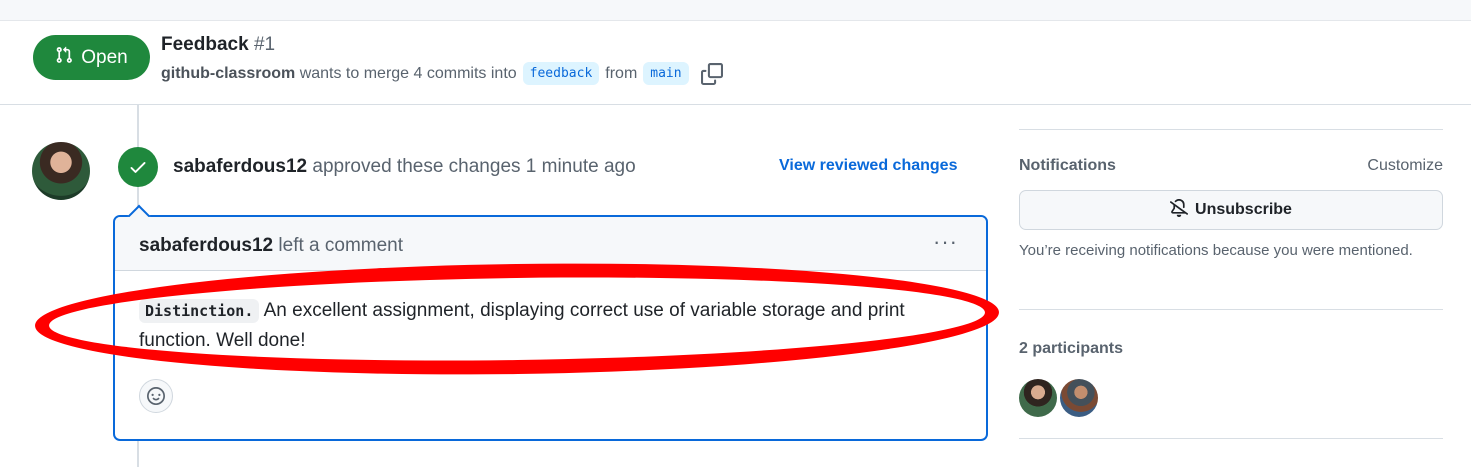 This screenshot has height=467, width=1471. I want to click on pr-number: #1, so click(264, 44).